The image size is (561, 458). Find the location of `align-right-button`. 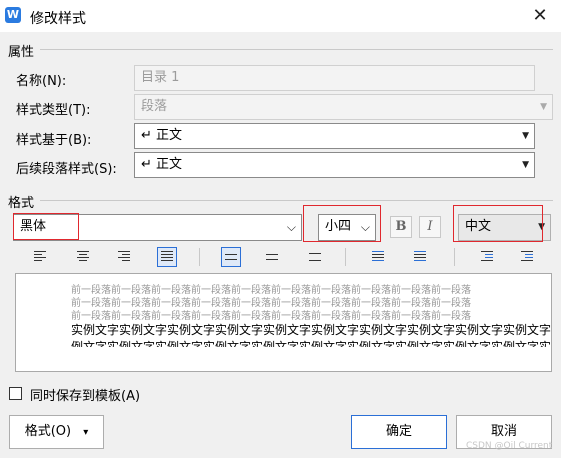

align-right-button is located at coordinates (124, 257).